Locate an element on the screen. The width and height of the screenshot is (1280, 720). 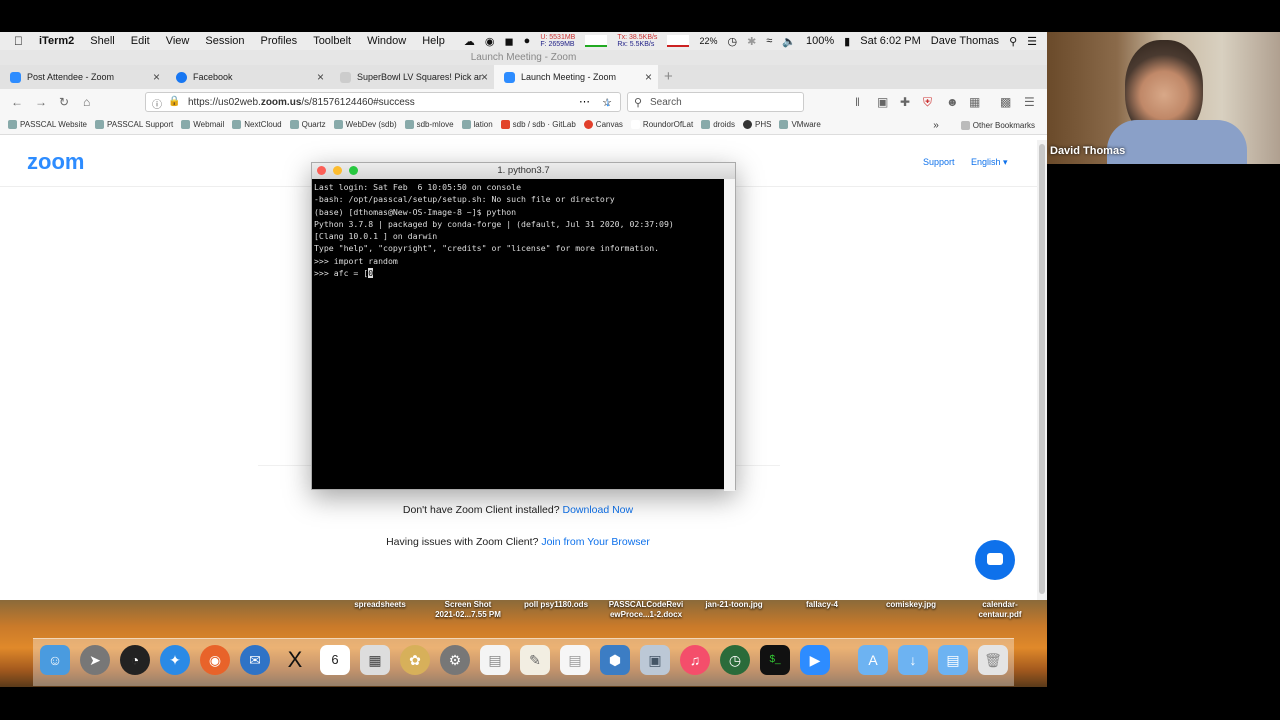
sync-icon: ✚ is located at coordinates (905, 102).